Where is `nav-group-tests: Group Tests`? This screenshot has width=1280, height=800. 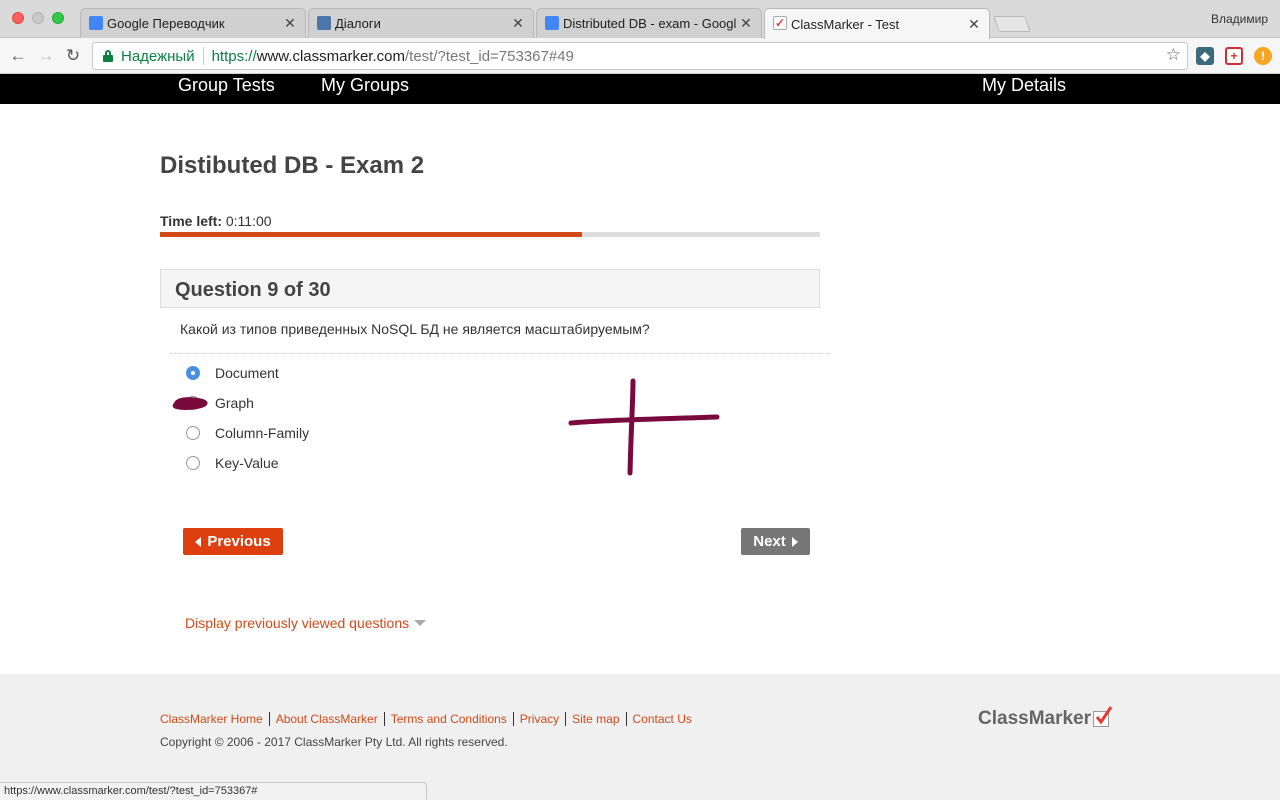 nav-group-tests: Group Tests is located at coordinates (226, 85).